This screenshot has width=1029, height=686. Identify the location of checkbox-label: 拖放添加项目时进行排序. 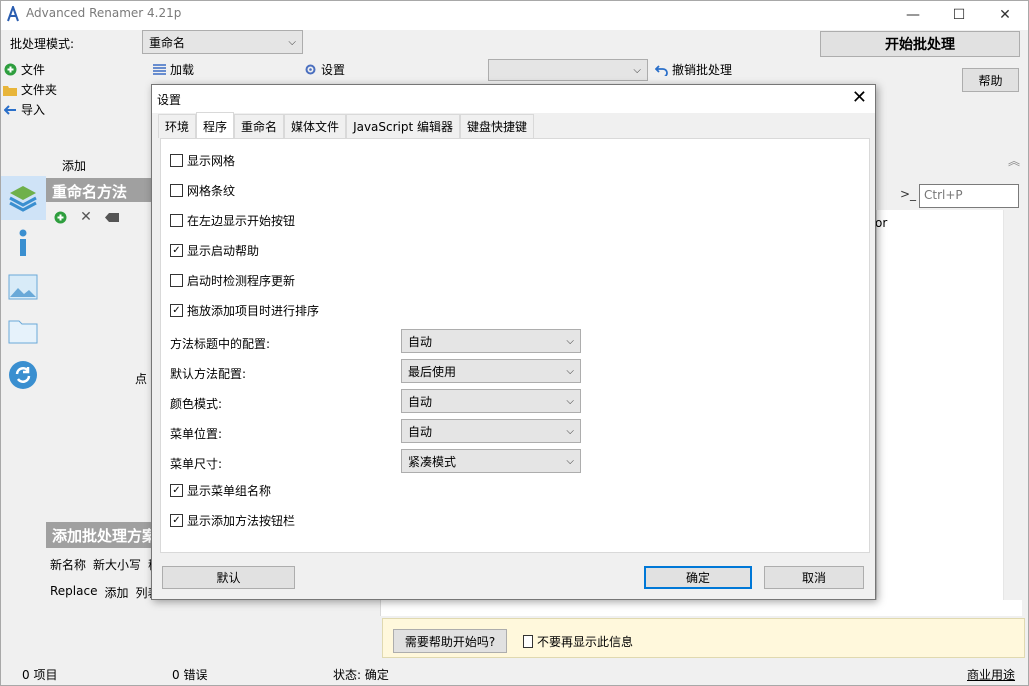
(253, 311).